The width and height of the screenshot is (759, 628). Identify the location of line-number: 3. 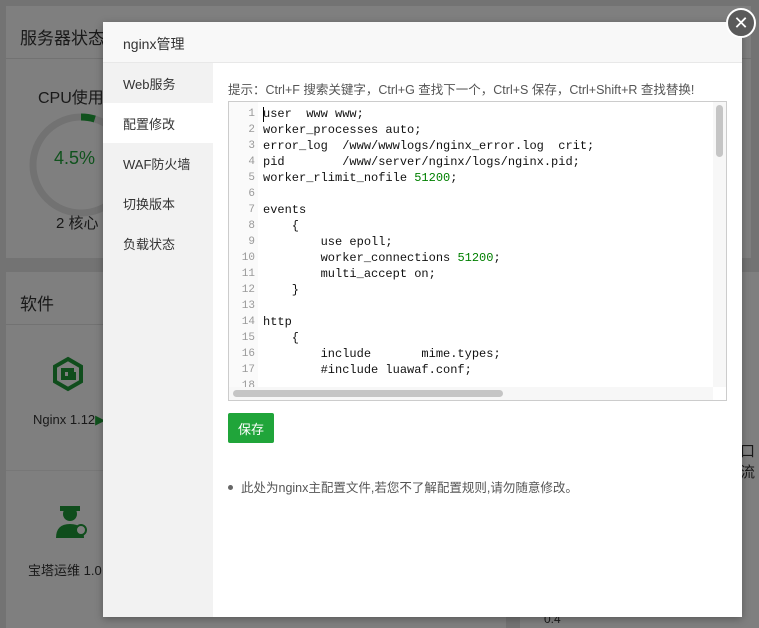
(251, 146).